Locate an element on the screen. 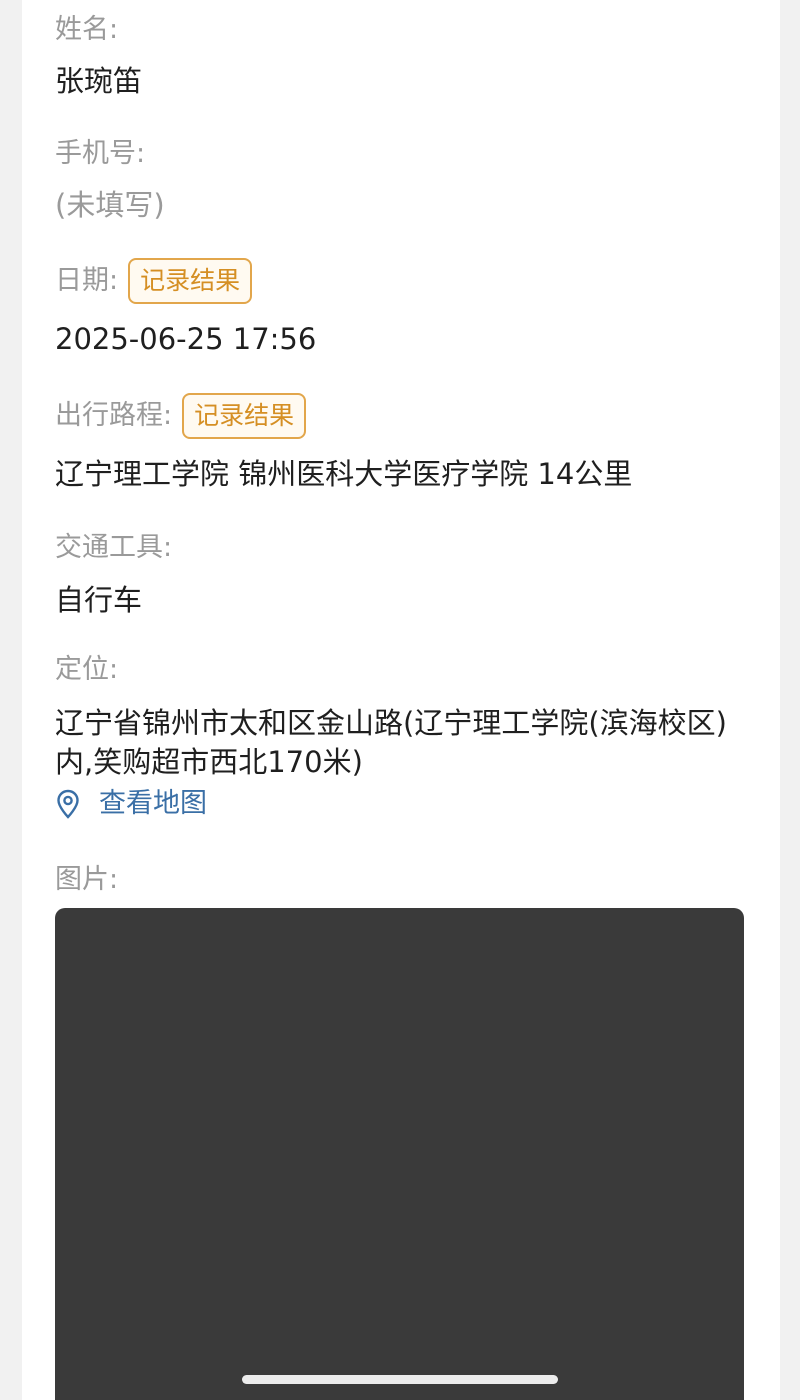 This screenshot has height=1400, width=800. view-map-link: 查看地图 is located at coordinates (131, 804).